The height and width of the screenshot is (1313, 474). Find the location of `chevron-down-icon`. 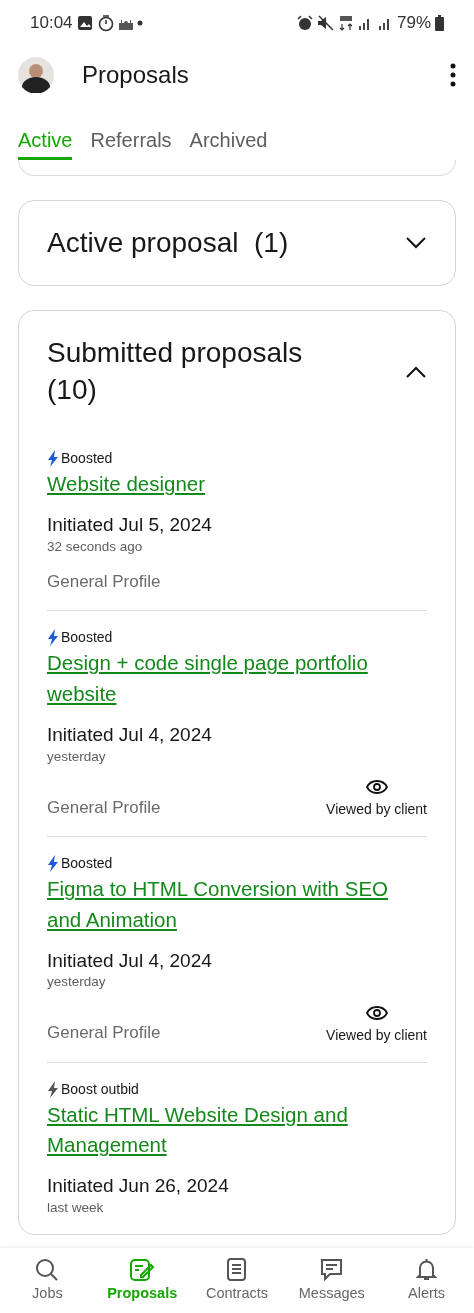

chevron-down-icon is located at coordinates (416, 243).